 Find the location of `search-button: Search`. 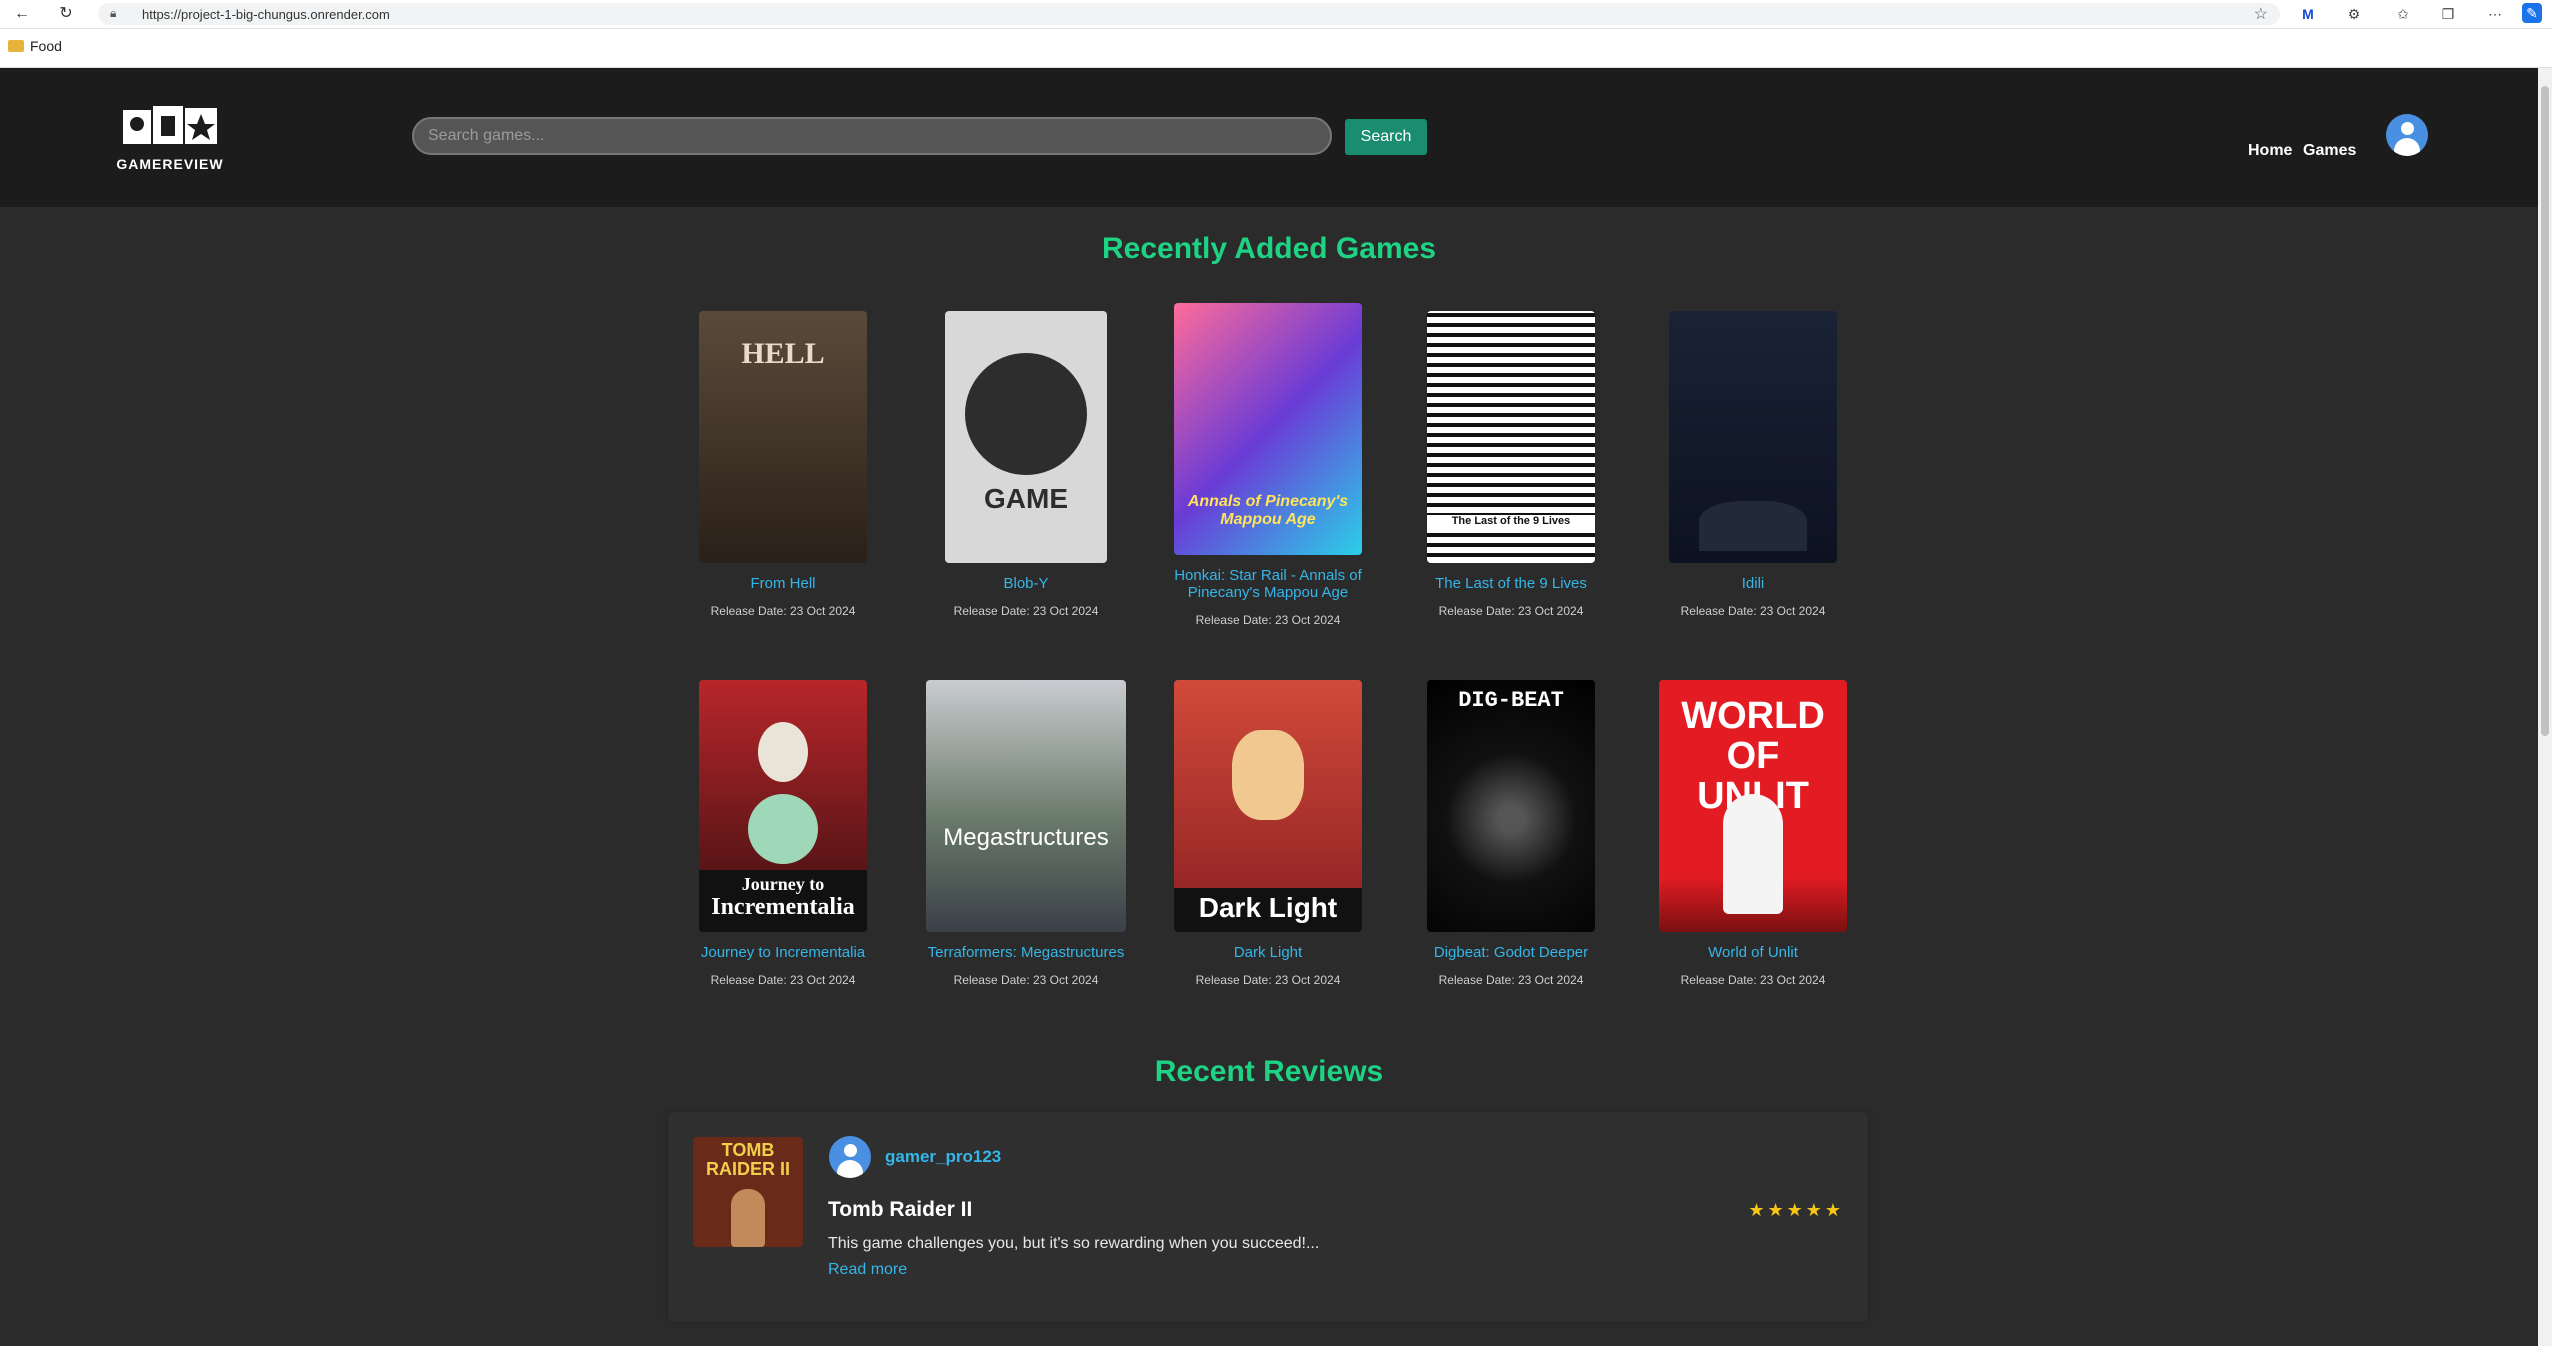

search-button: Search is located at coordinates (1386, 137).